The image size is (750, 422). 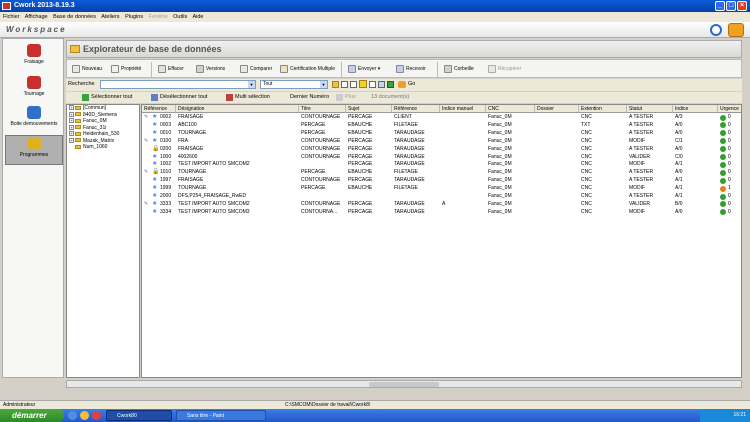 What do you see at coordinates (335, 84) in the screenshot?
I see `lock-filter-icon` at bounding box center [335, 84].